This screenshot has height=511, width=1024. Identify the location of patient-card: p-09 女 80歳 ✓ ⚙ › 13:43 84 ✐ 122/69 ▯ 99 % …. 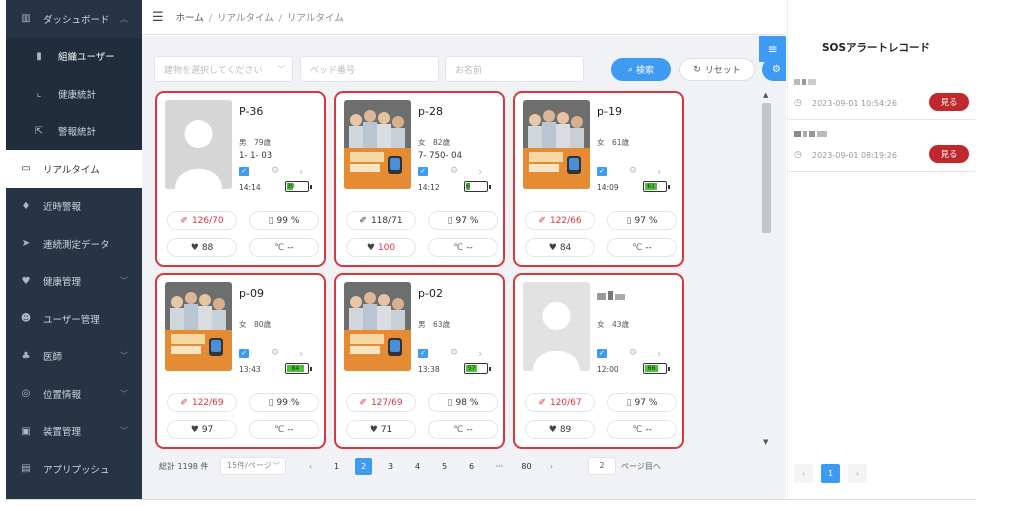
(240, 361).